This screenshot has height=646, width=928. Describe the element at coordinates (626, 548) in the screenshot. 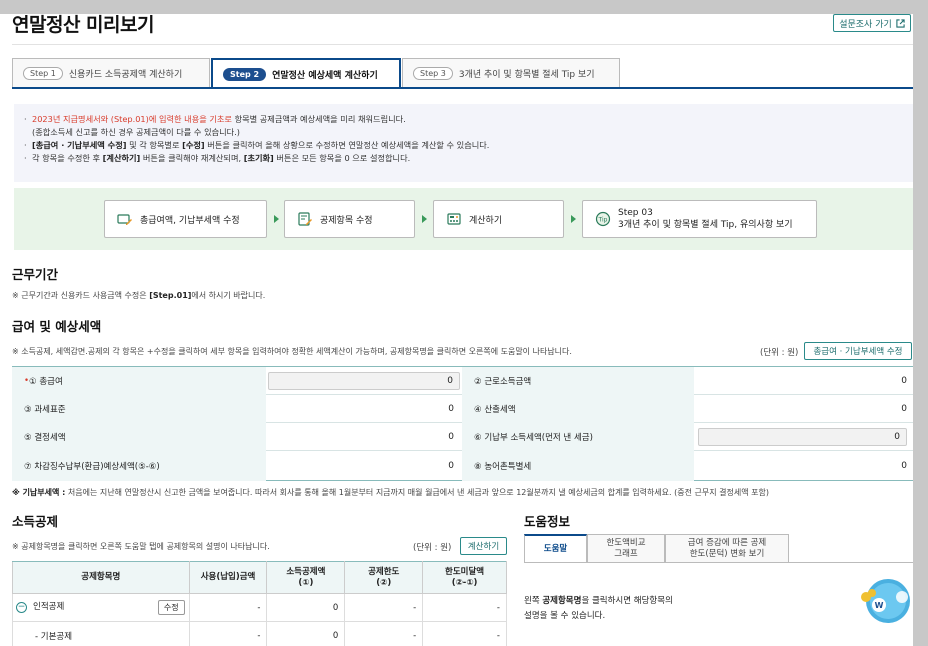

I see `help-tab-limit-graph: 한도액비교 그래프` at that location.